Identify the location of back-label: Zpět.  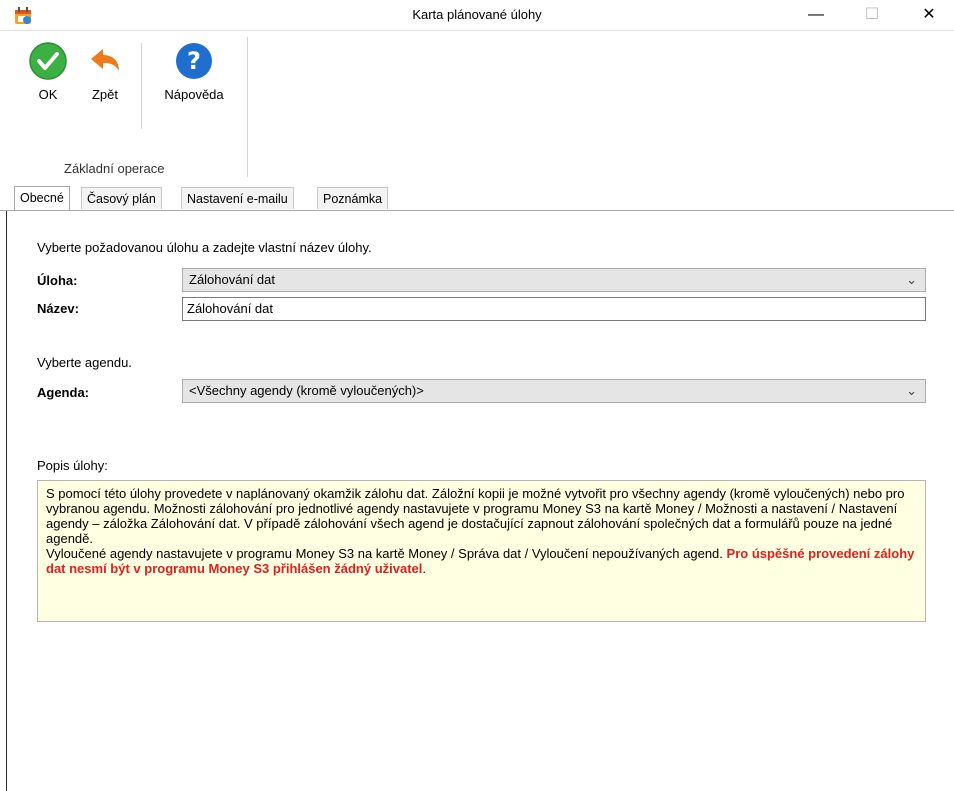
(104, 94).